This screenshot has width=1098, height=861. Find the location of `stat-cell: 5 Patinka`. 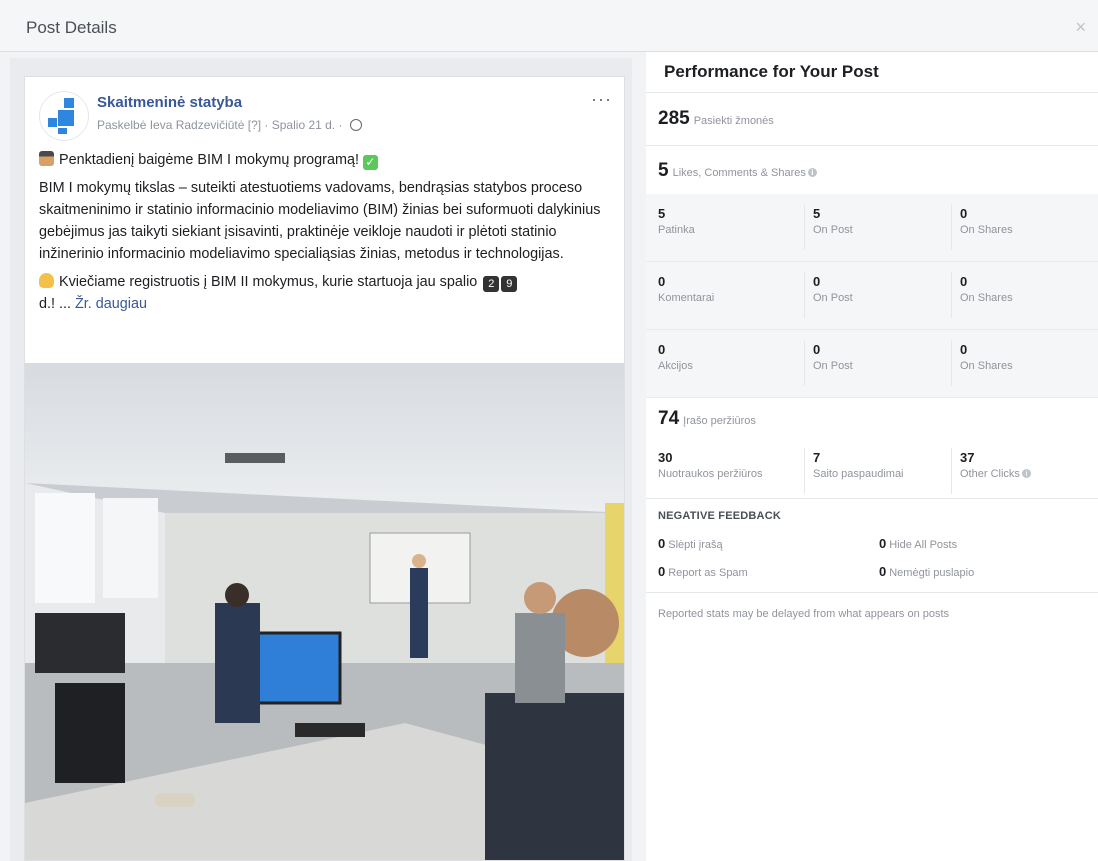

stat-cell: 5 Patinka is located at coordinates (676, 222).